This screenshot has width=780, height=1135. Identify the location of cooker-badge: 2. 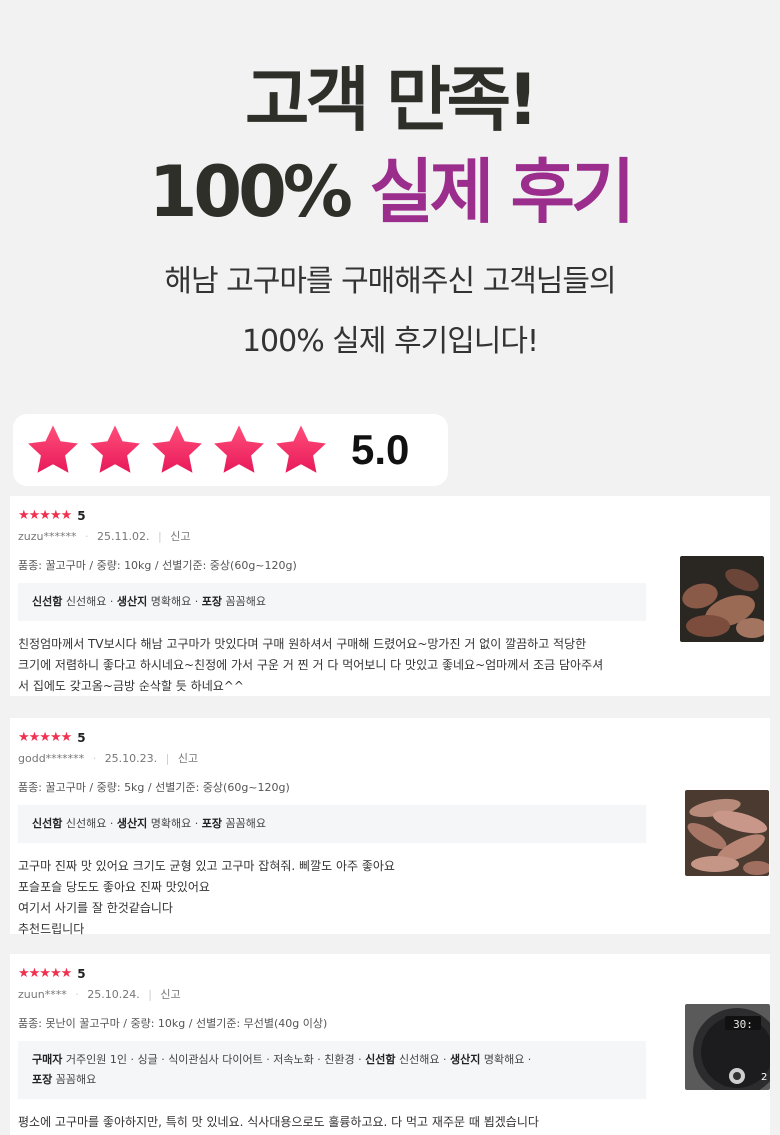
(764, 1077).